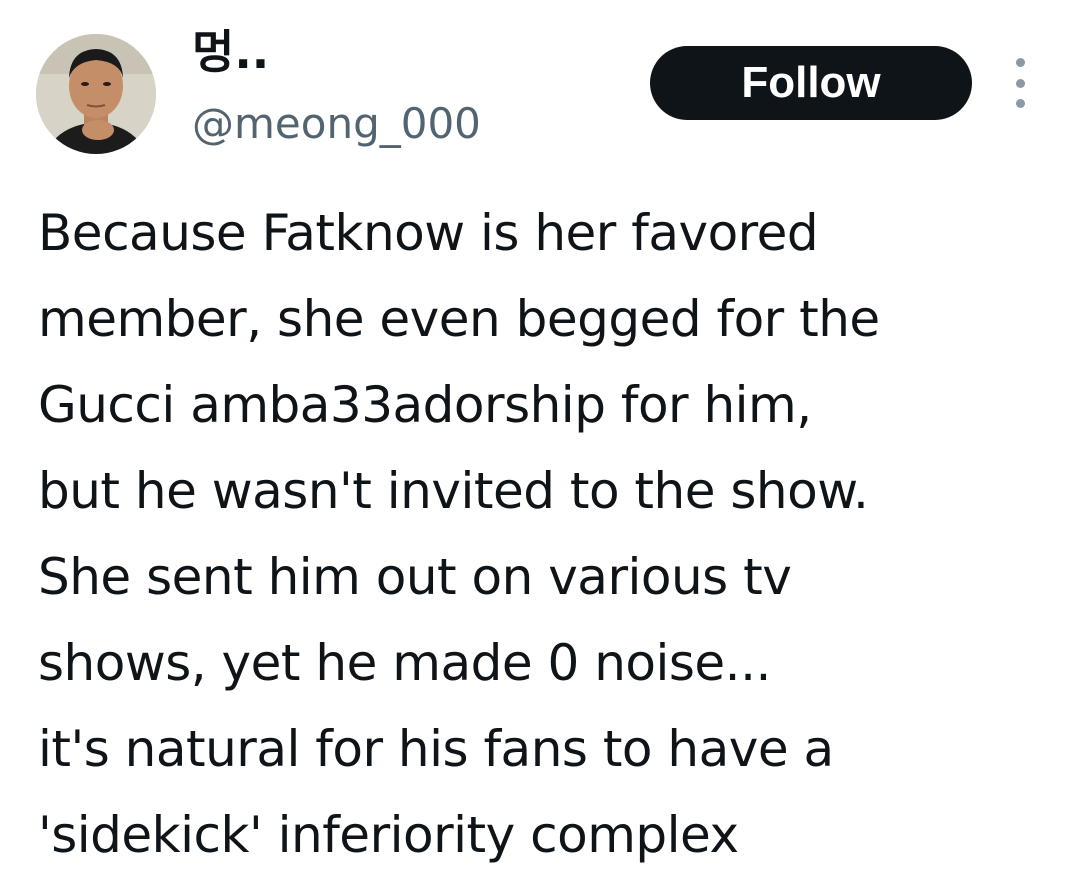  What do you see at coordinates (415, 577) in the screenshot?
I see `tweet-text-line: She sent him out on various tv` at bounding box center [415, 577].